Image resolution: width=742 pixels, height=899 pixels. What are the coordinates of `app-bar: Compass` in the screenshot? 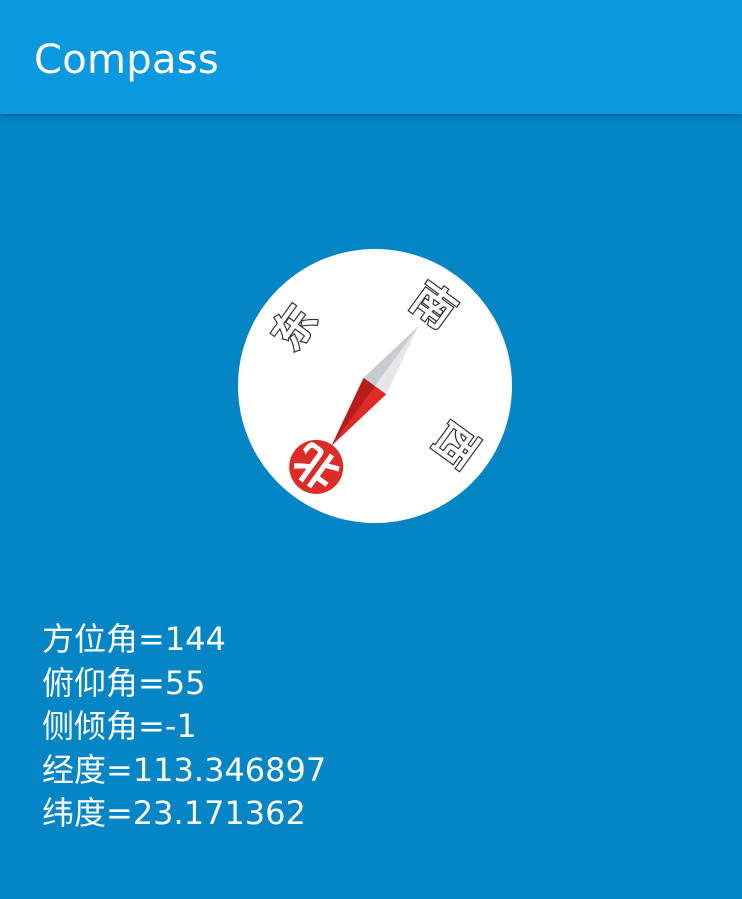 It's located at (371, 57).